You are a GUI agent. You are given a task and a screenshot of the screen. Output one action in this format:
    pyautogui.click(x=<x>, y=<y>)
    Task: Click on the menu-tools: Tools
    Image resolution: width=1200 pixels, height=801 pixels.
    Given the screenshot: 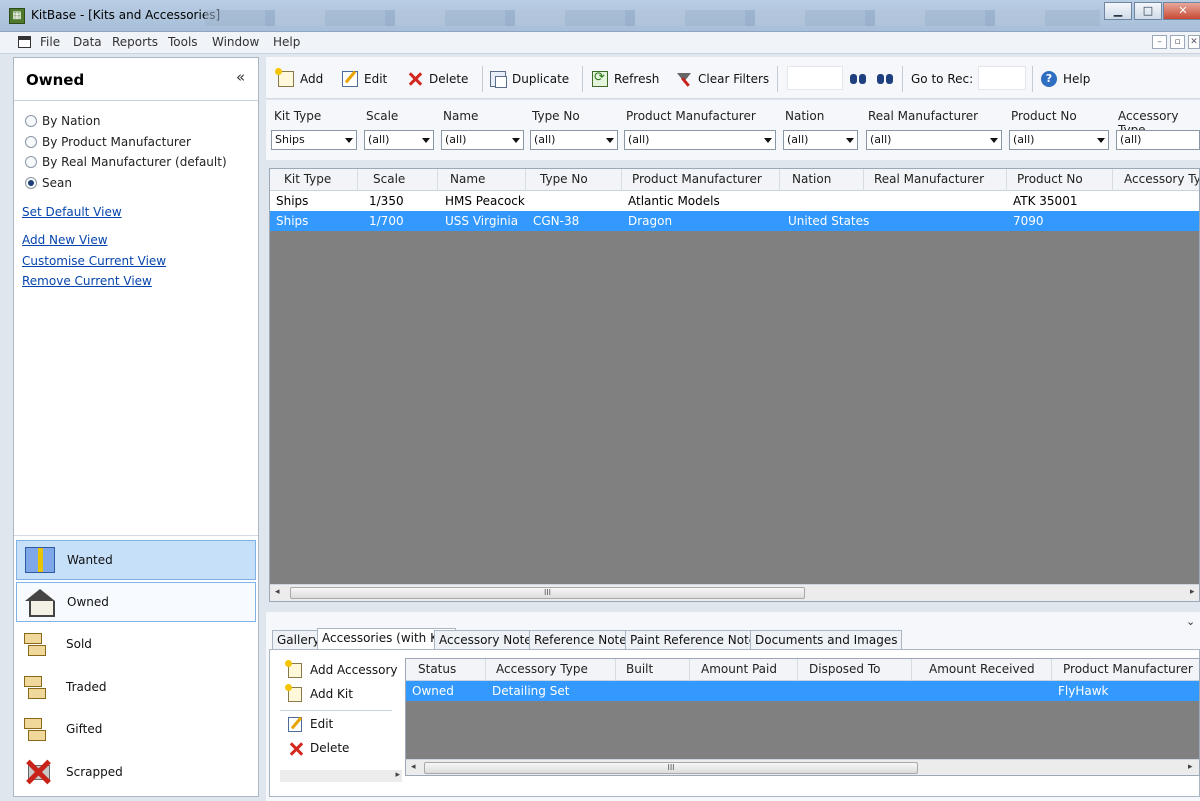 What is the action you would take?
    pyautogui.click(x=183, y=42)
    